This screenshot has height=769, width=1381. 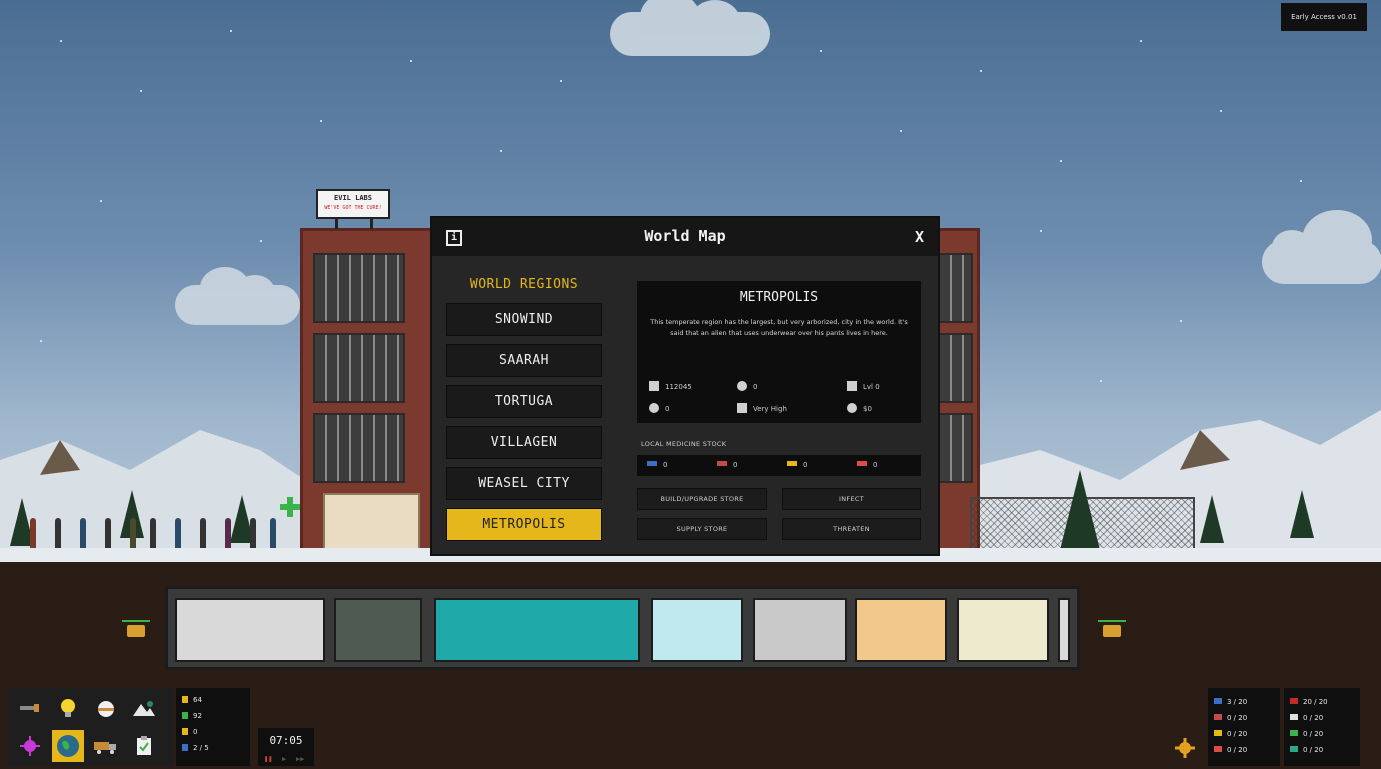 What do you see at coordinates (1306, 718) in the screenshot?
I see `cap-cloud: 0 / 20` at bounding box center [1306, 718].